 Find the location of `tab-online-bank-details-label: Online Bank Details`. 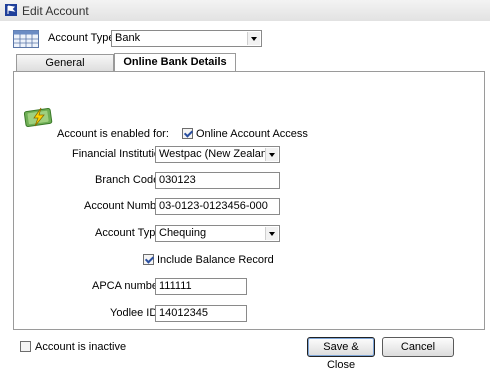

tab-online-bank-details-label: Online Bank Details is located at coordinates (175, 62).